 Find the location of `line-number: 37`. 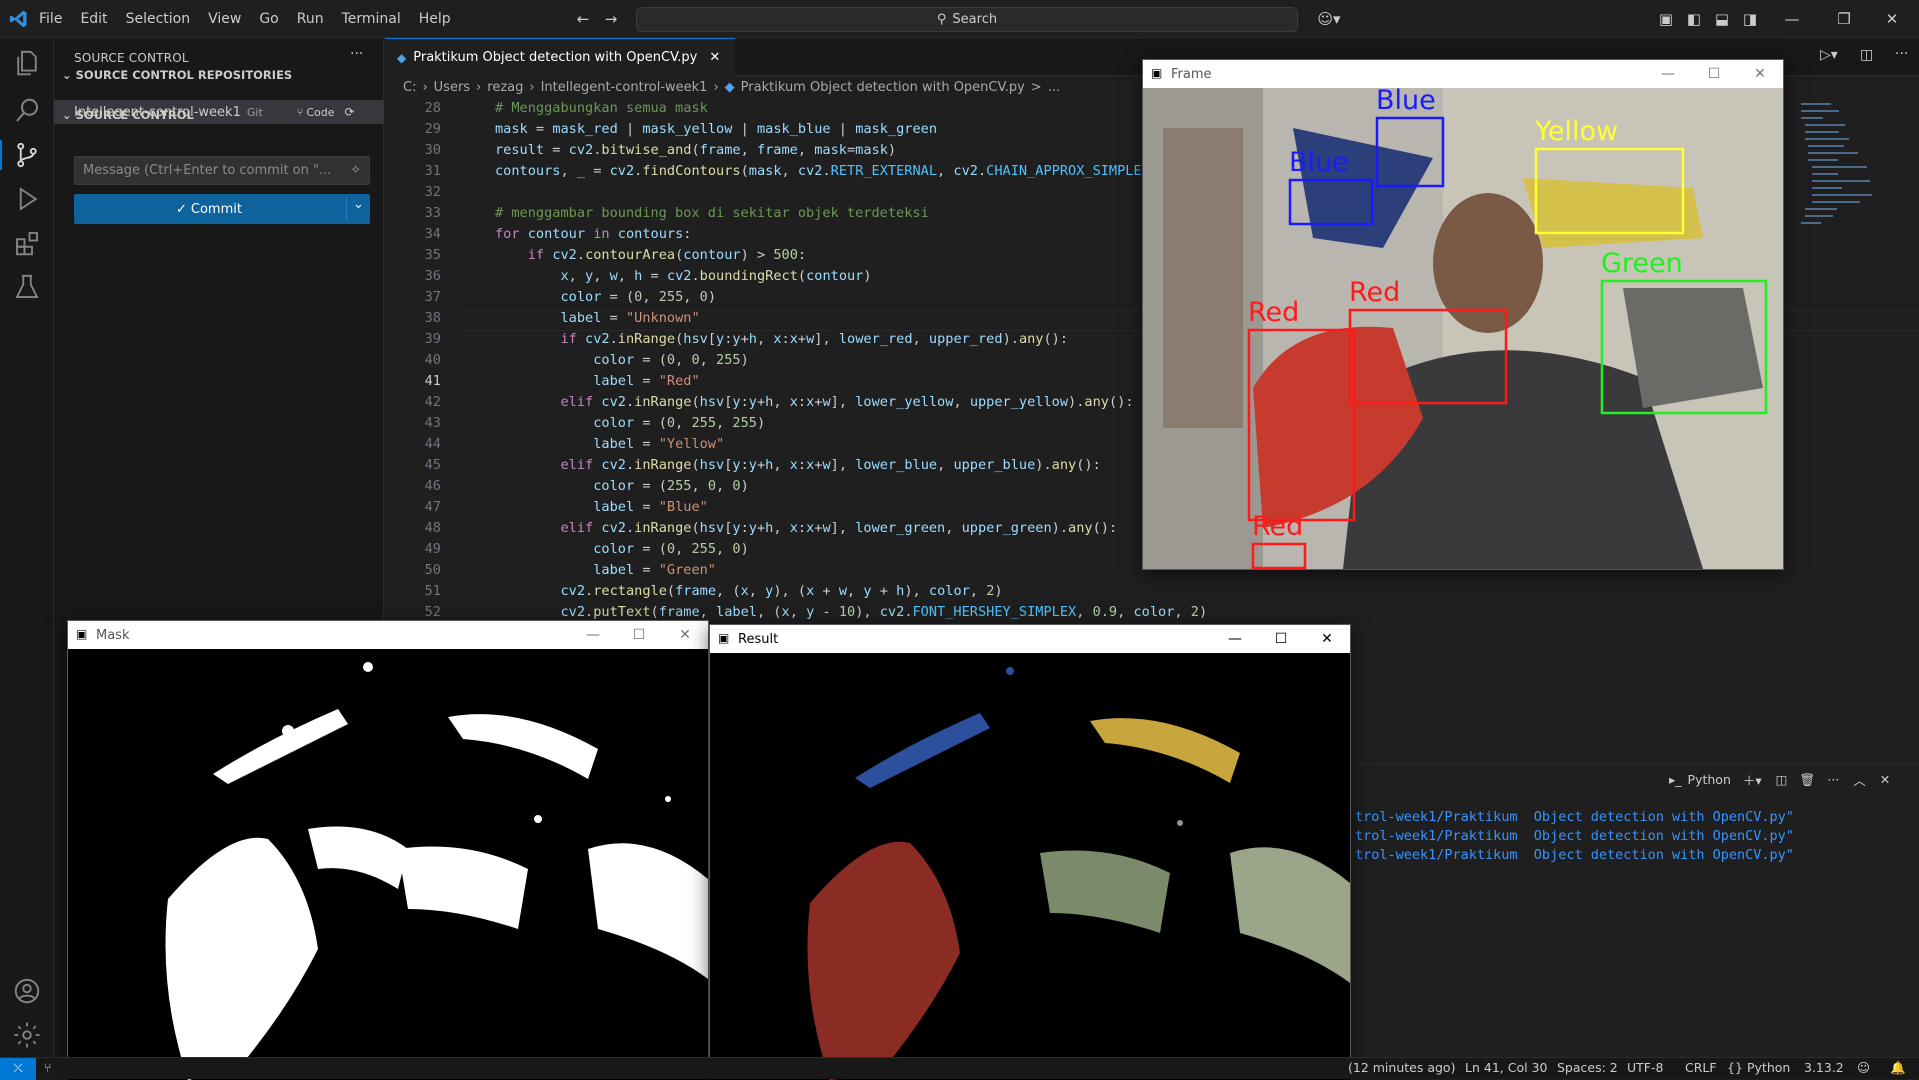

line-number: 37 is located at coordinates (432, 297).